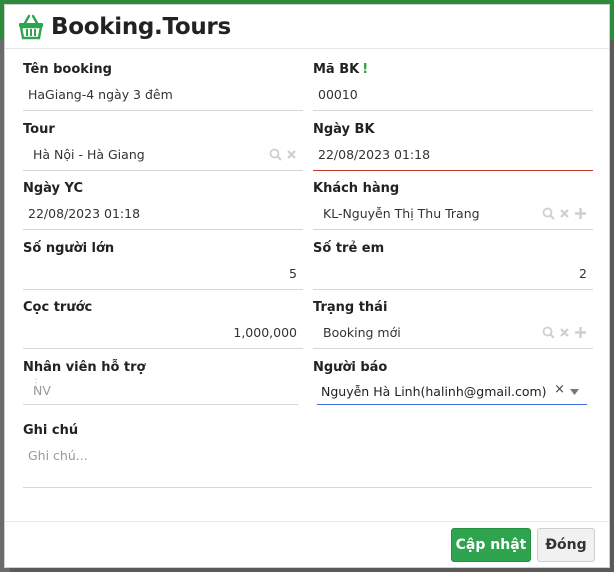 The image size is (614, 572). I want to click on field-ghi-chu: Ghi chú, so click(309, 457).